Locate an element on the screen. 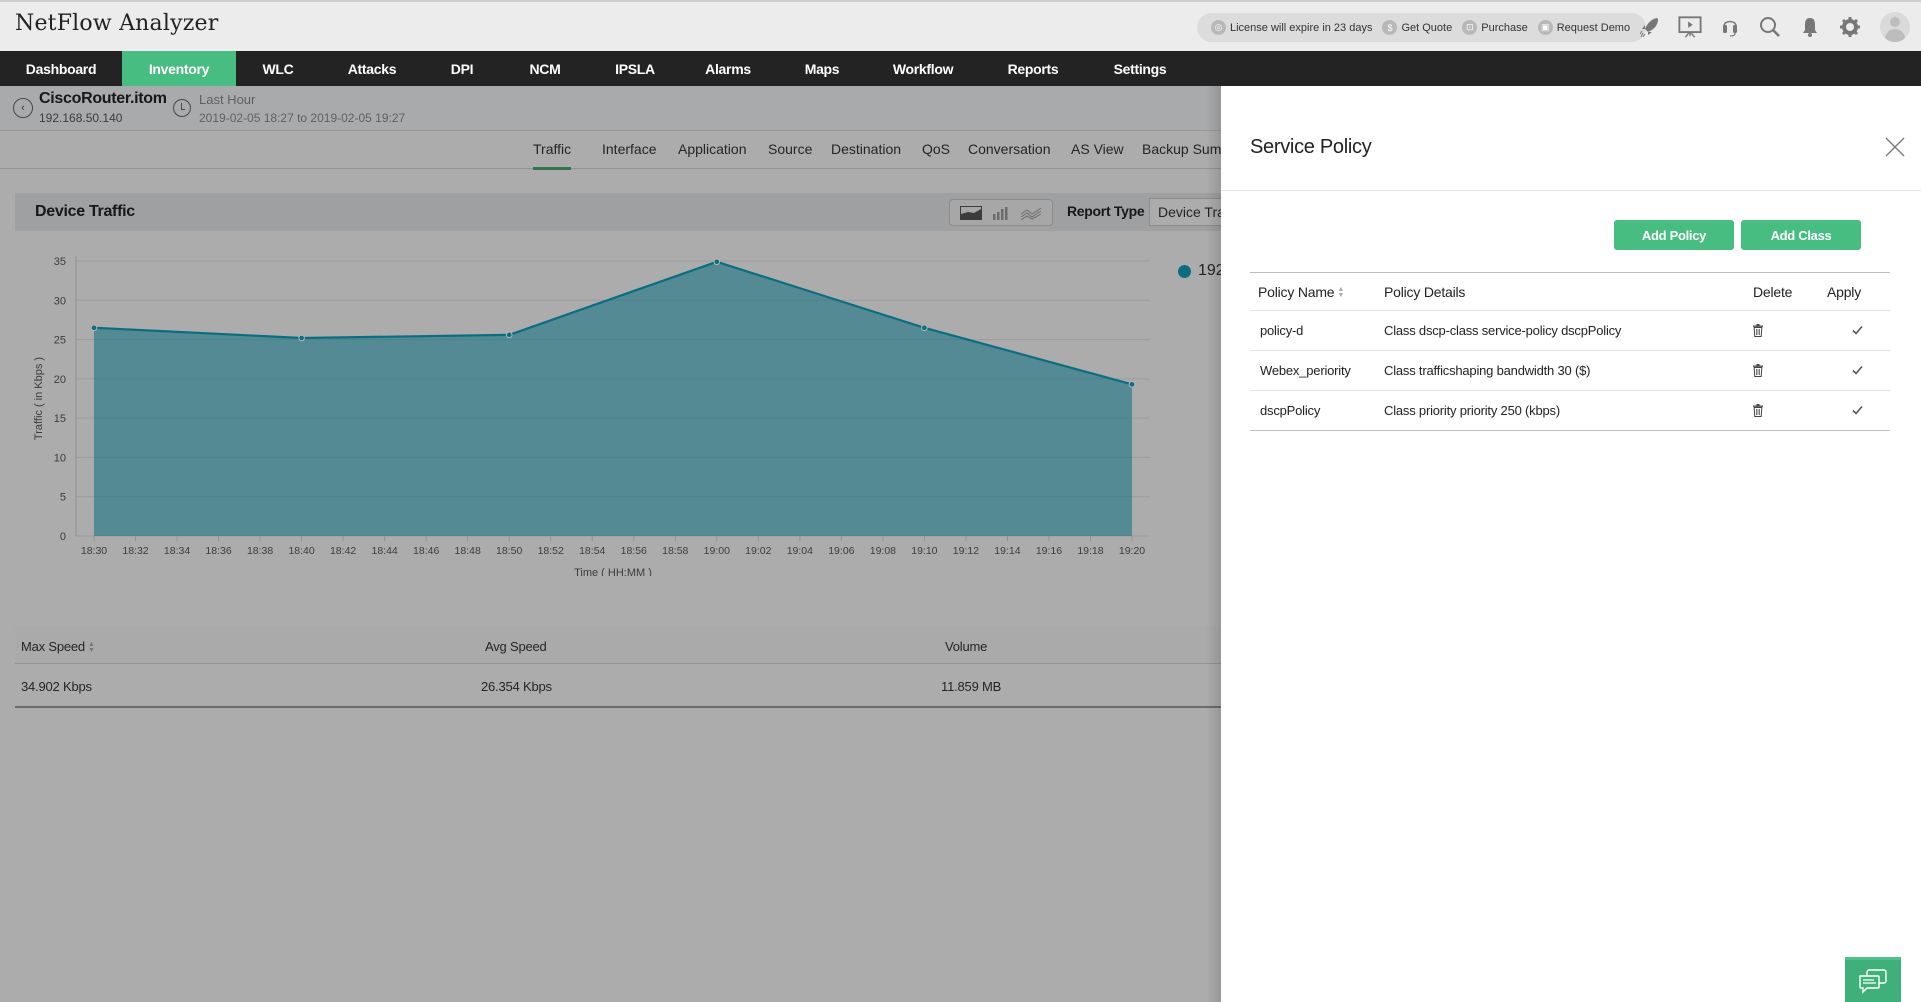  policy-name: policy-d is located at coordinates (1282, 330).